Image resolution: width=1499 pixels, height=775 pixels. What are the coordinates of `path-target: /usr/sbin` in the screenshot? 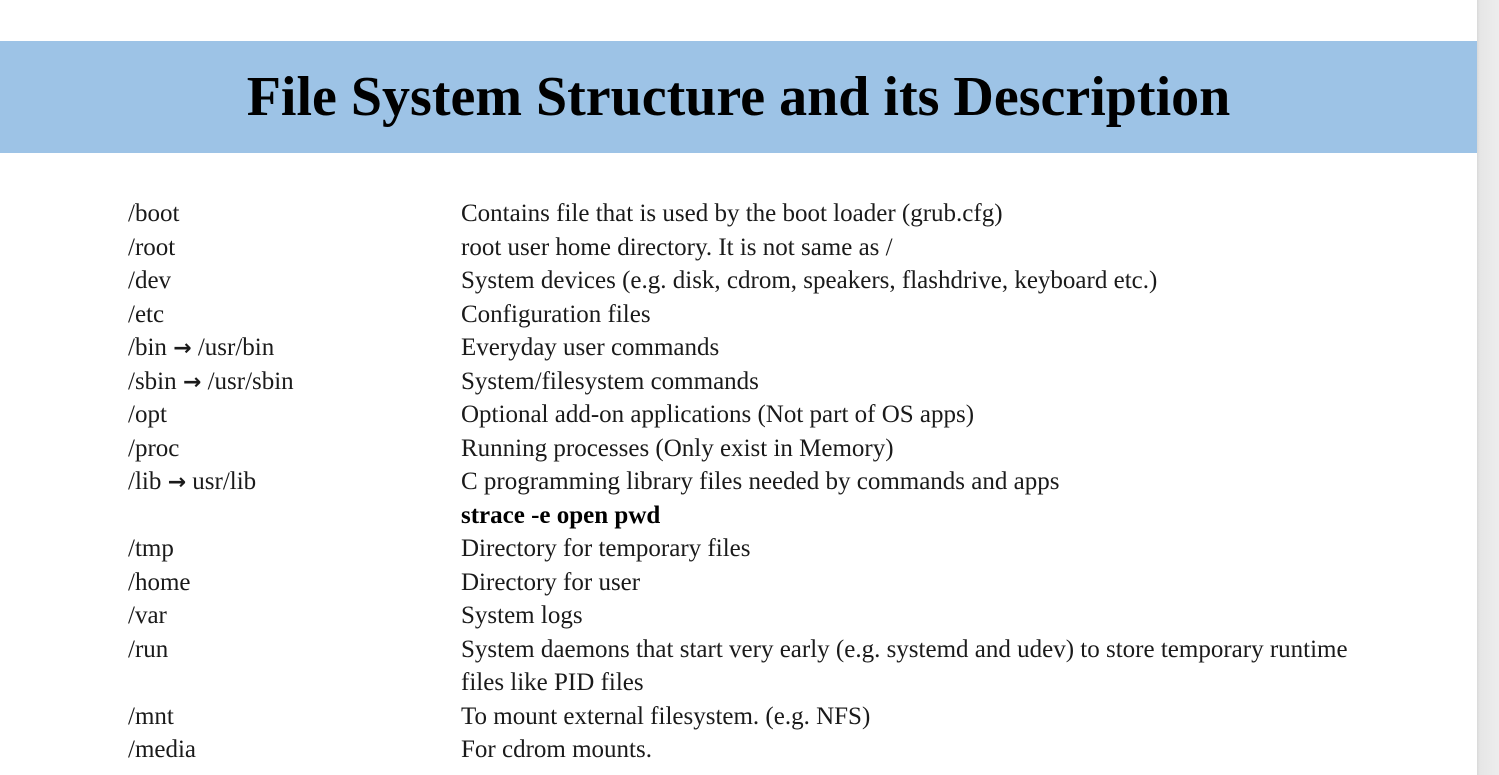 It's located at (250, 381).